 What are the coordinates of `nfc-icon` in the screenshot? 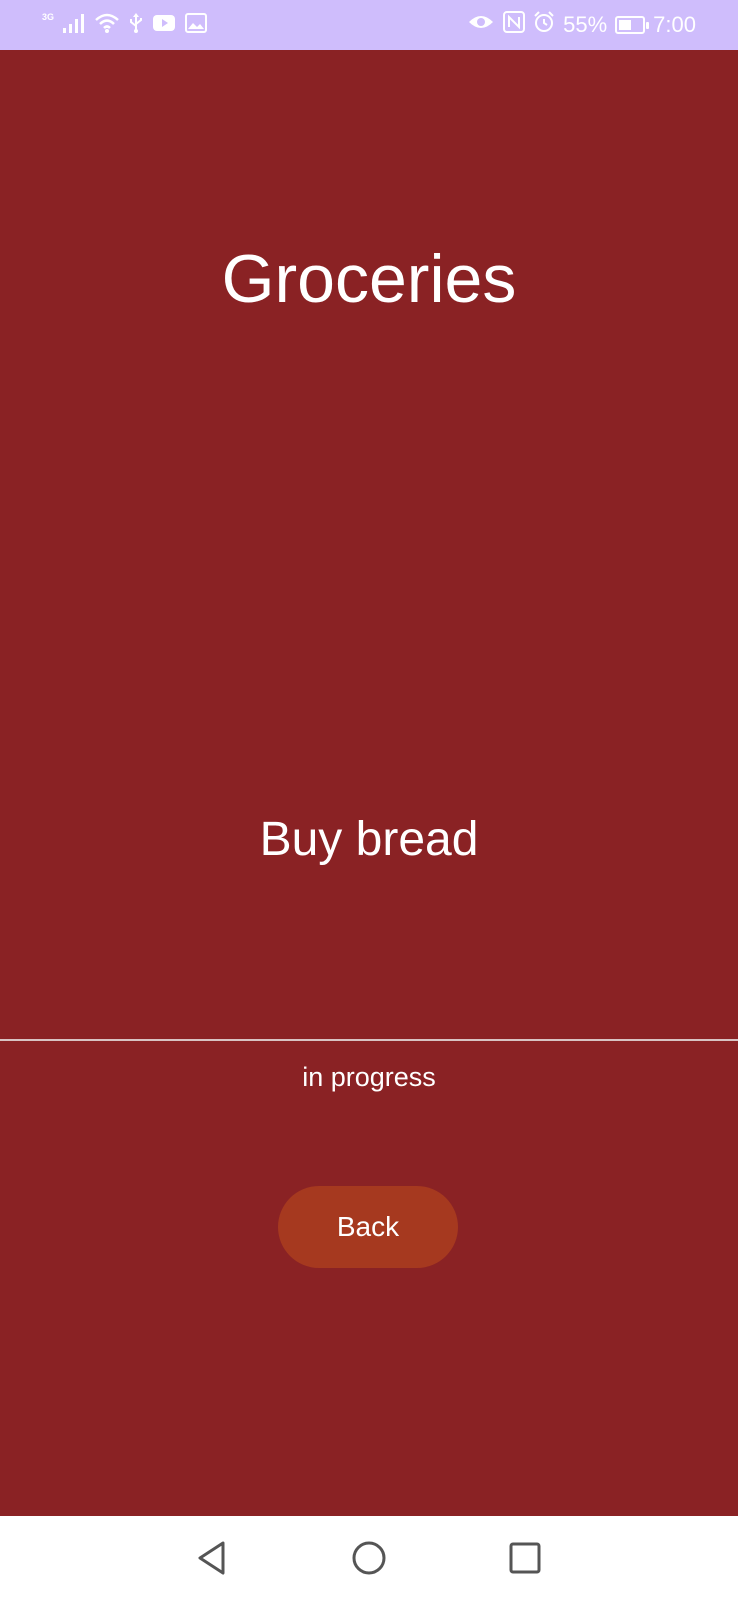 It's located at (514, 25).